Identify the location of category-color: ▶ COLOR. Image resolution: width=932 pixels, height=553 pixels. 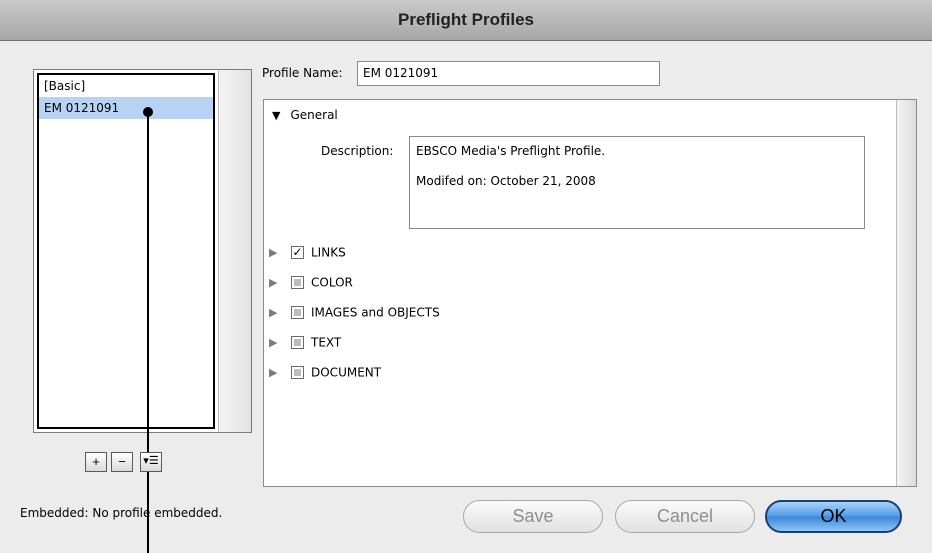
(311, 282).